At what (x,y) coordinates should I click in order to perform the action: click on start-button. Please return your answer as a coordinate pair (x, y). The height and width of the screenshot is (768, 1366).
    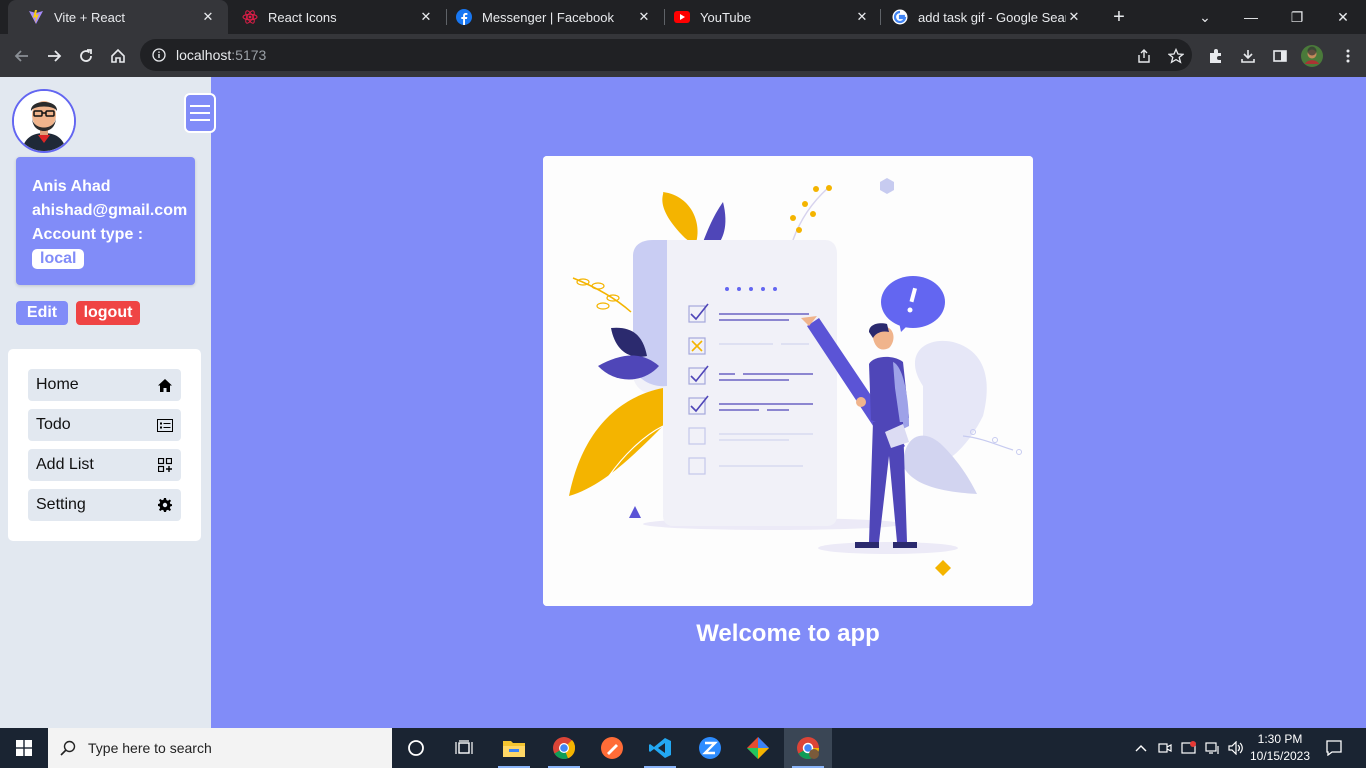
    Looking at the image, I should click on (24, 748).